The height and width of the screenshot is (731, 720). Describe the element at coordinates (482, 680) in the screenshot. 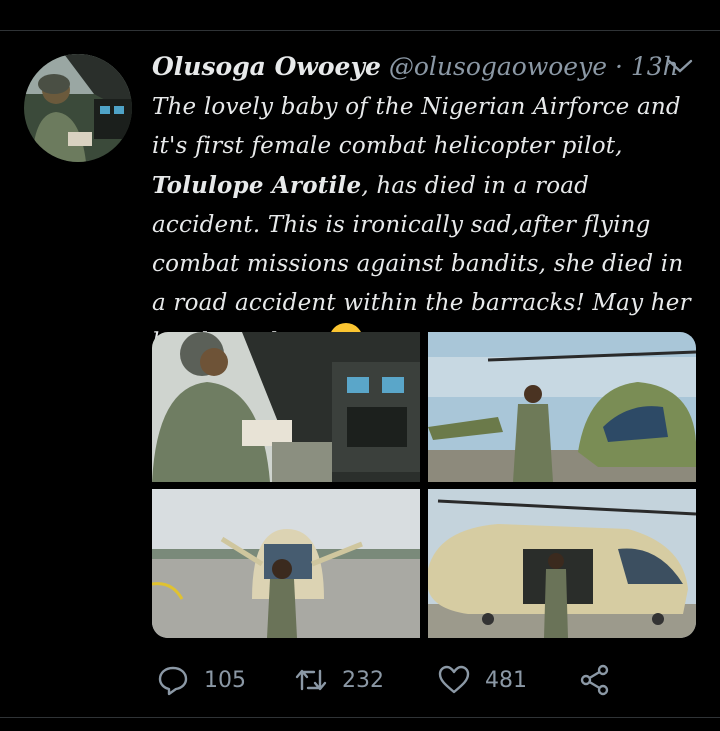

I see `like-button: 481` at that location.